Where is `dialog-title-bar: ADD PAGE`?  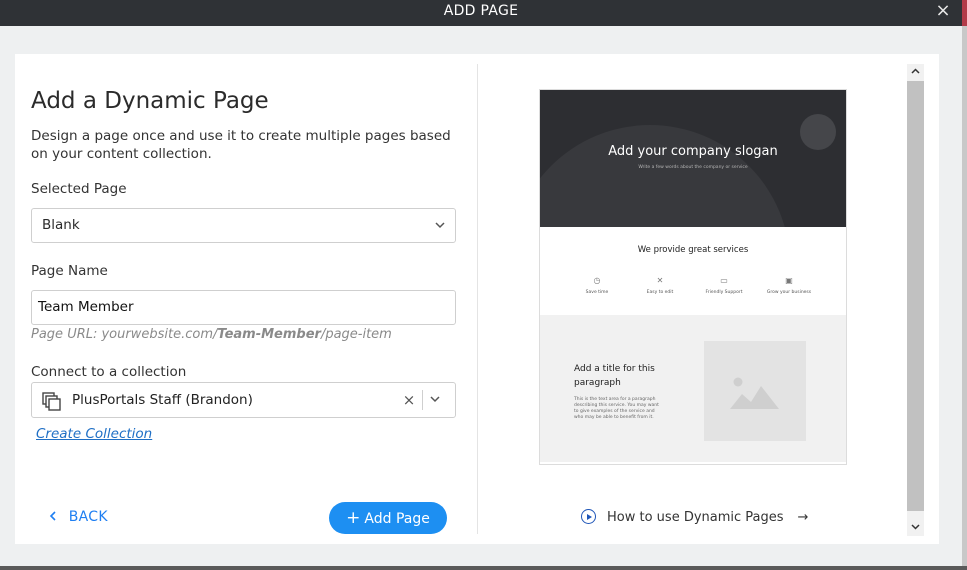 dialog-title-bar: ADD PAGE is located at coordinates (481, 13).